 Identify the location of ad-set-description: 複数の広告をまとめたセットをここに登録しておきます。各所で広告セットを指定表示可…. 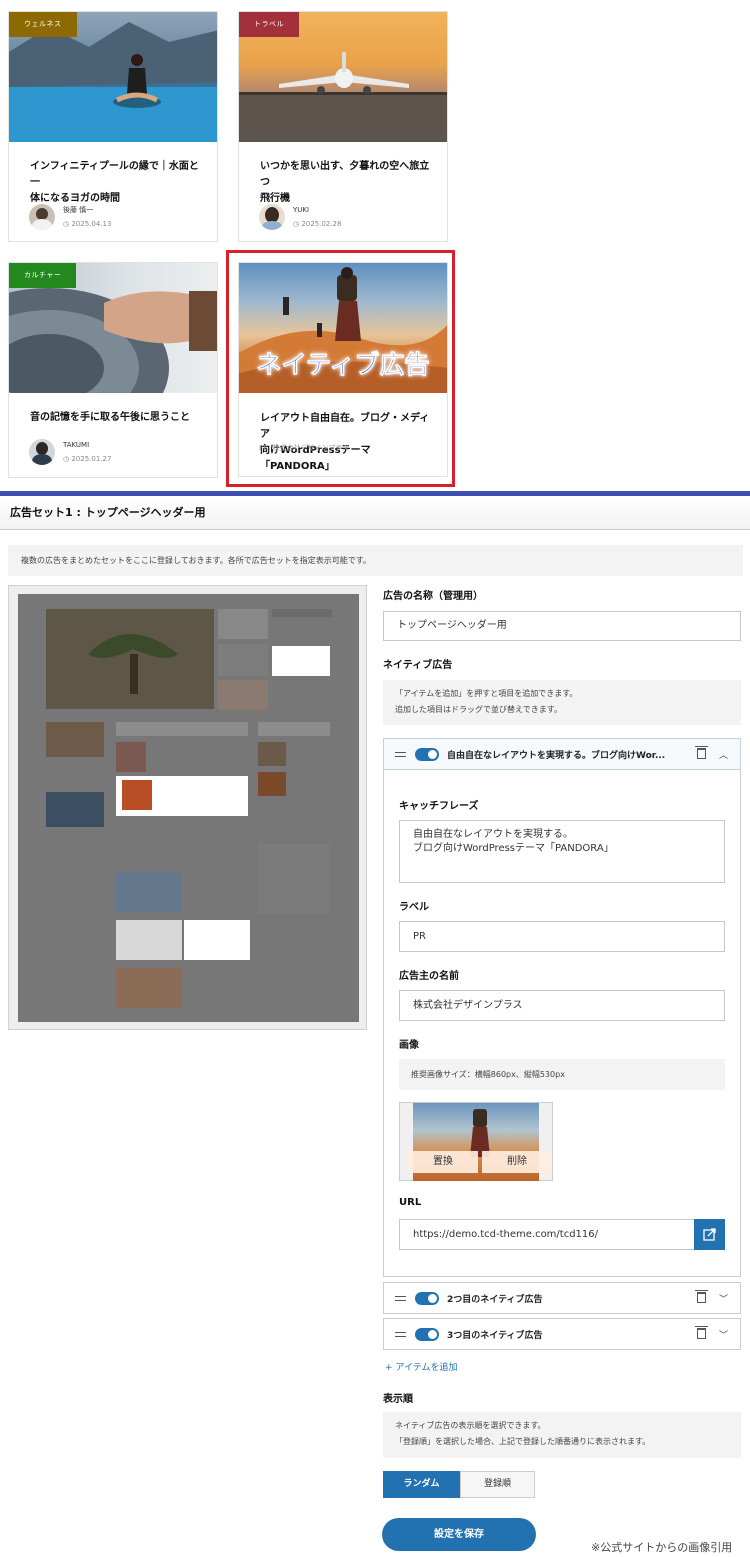
(375, 560).